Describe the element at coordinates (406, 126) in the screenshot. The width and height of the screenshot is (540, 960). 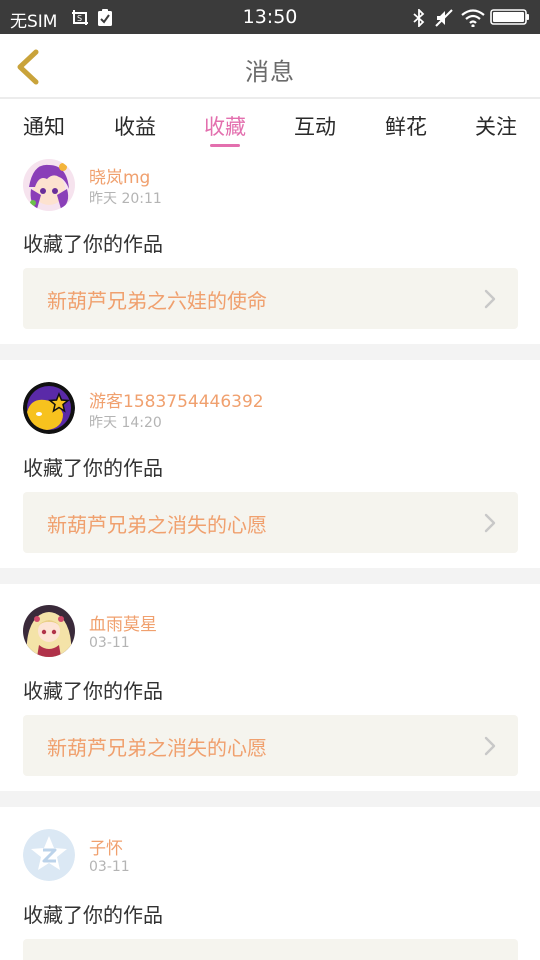
I see `tab-flowers: 鲜花` at that location.